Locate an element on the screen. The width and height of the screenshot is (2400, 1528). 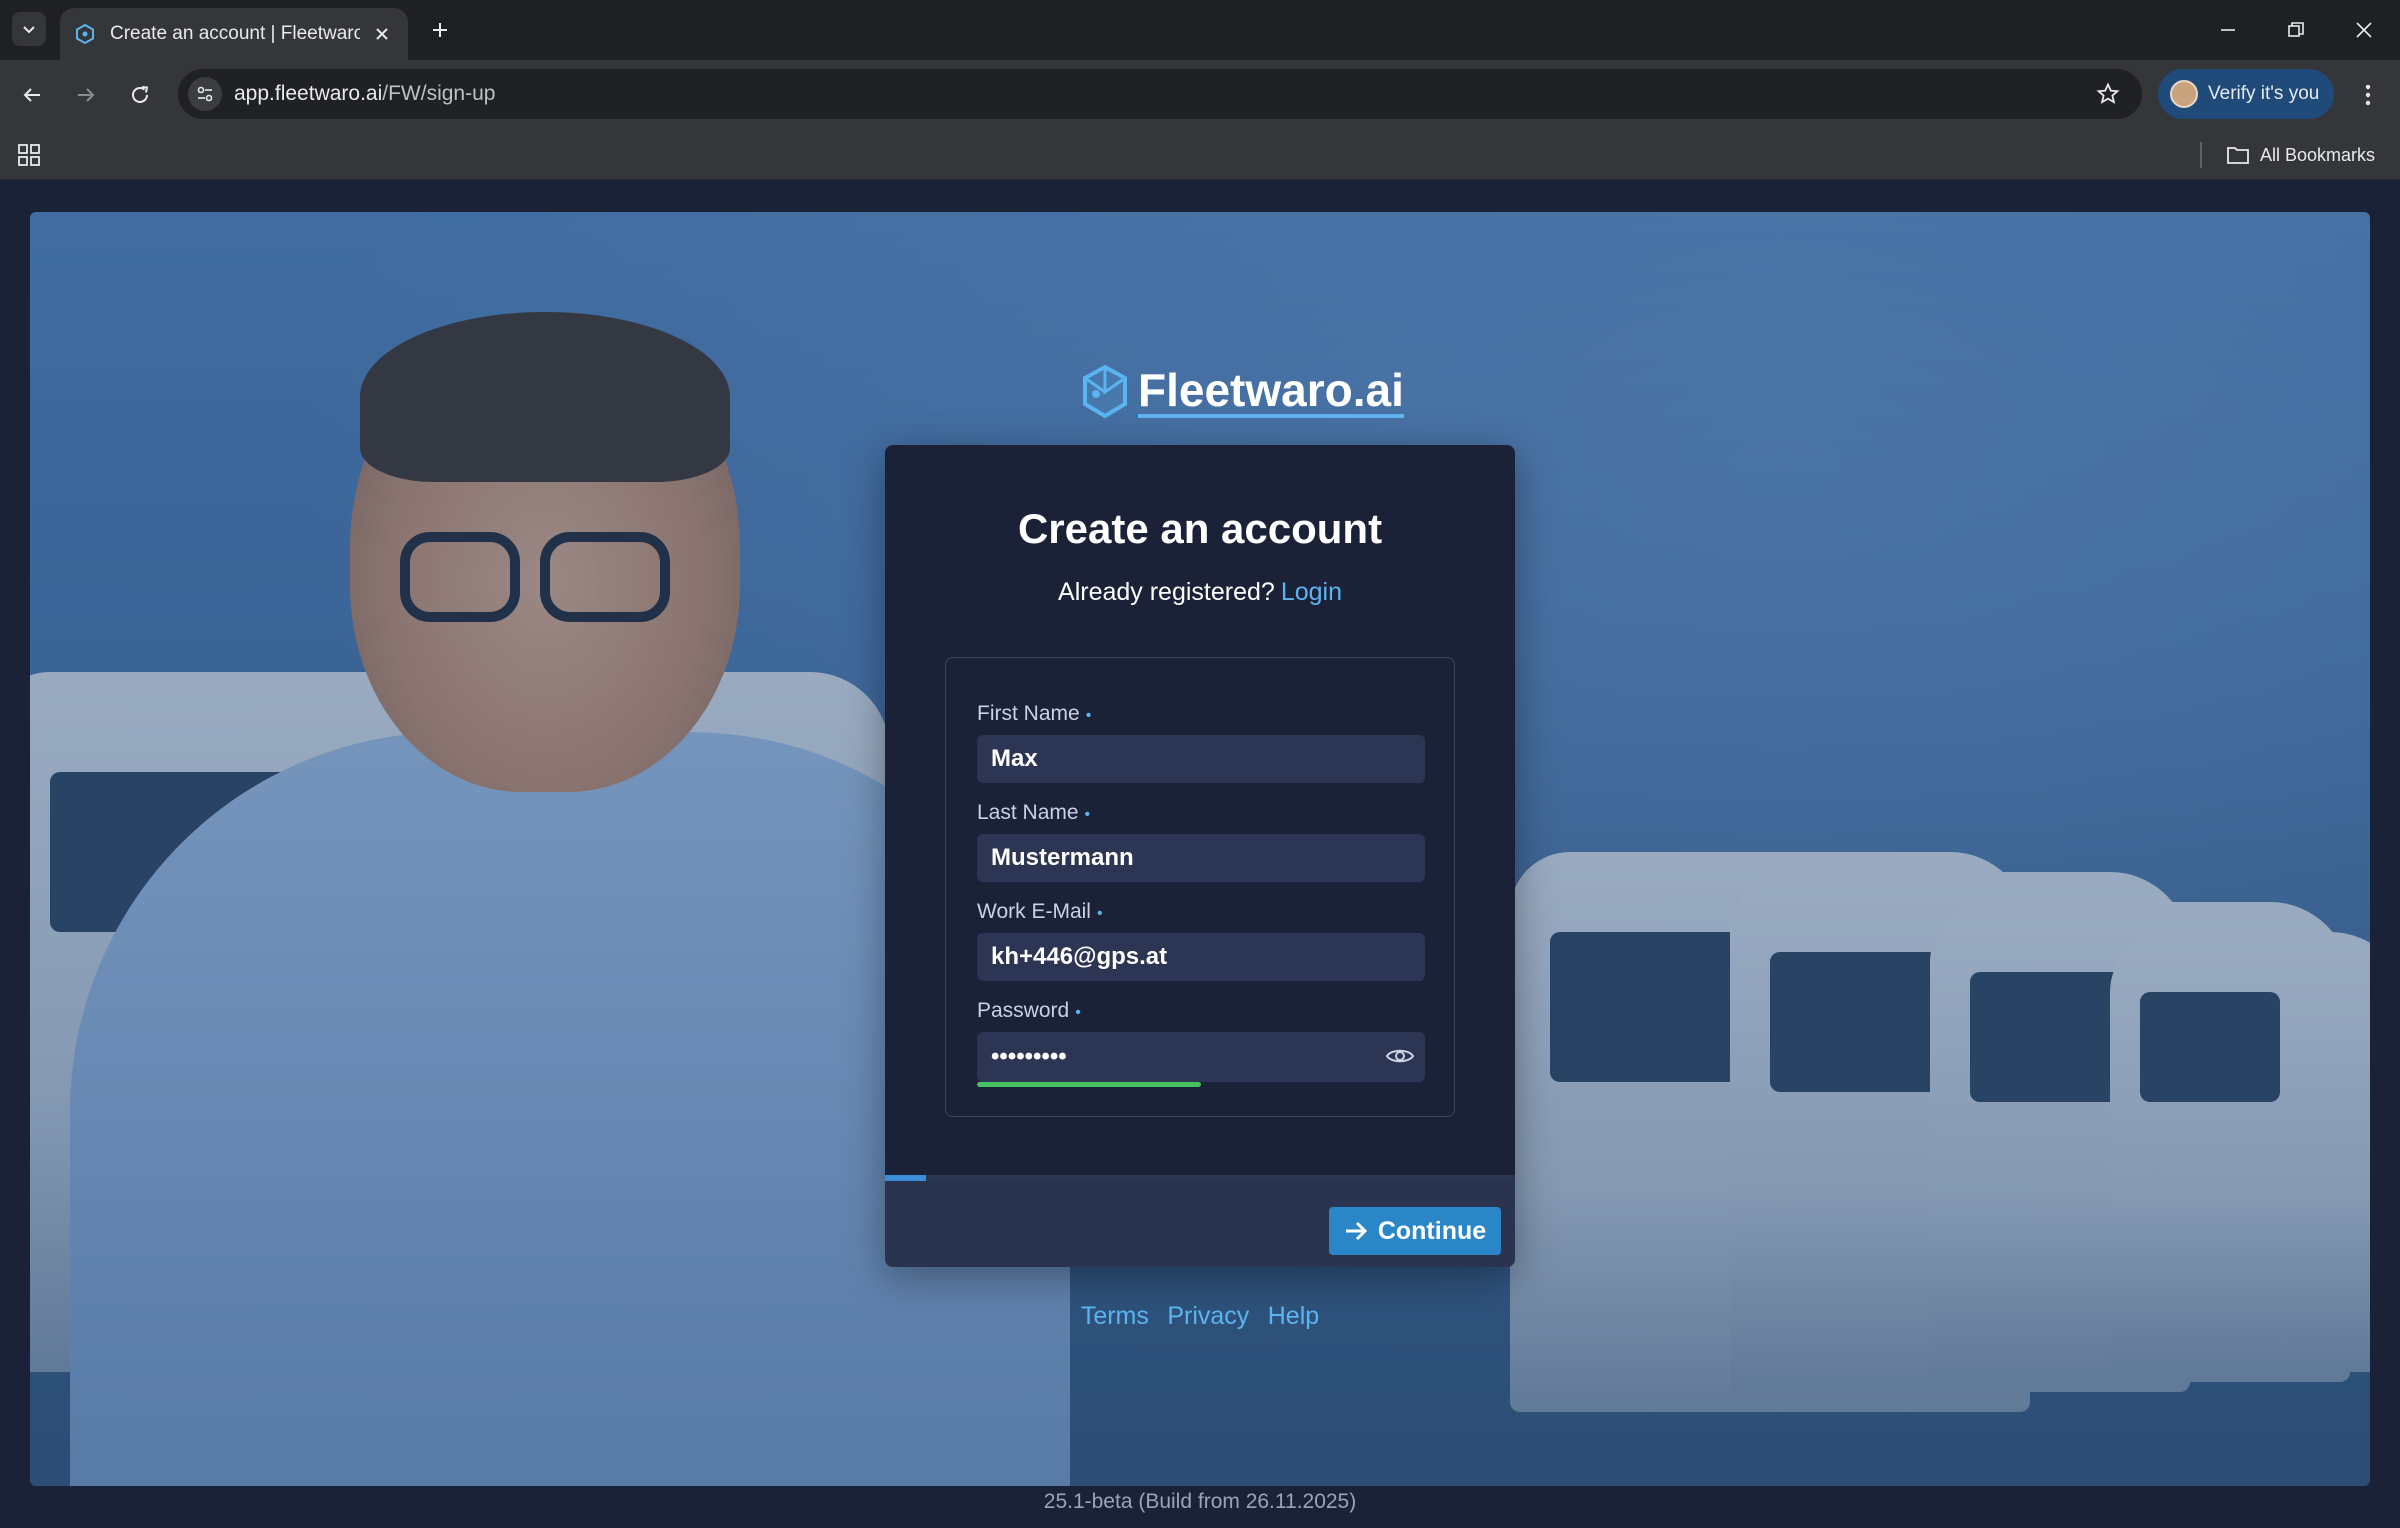
password-input: ••••••••• is located at coordinates (1201, 1057).